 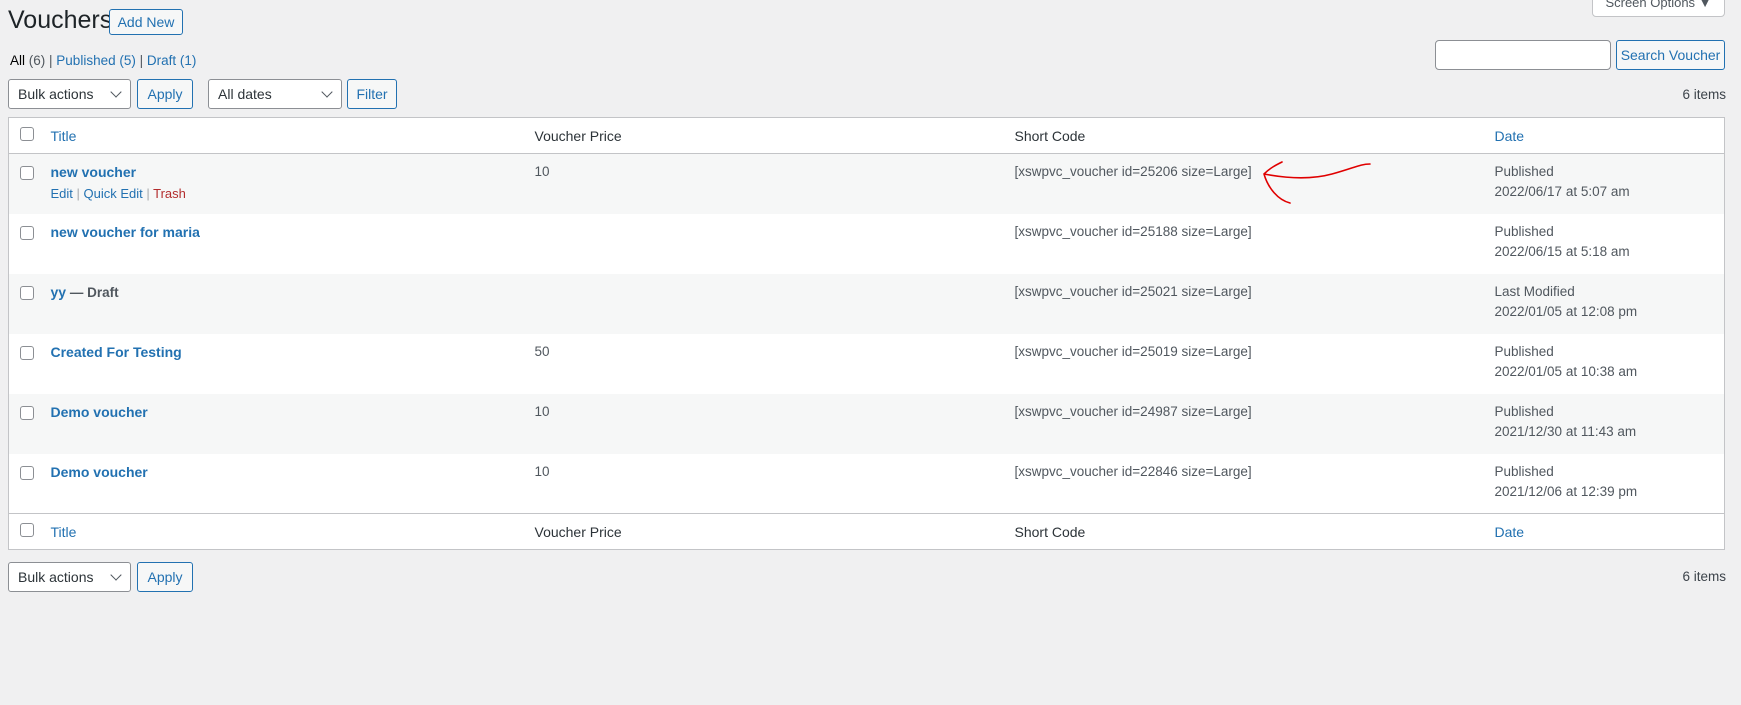 I want to click on column-price-footer: Voucher Price, so click(x=774, y=531).